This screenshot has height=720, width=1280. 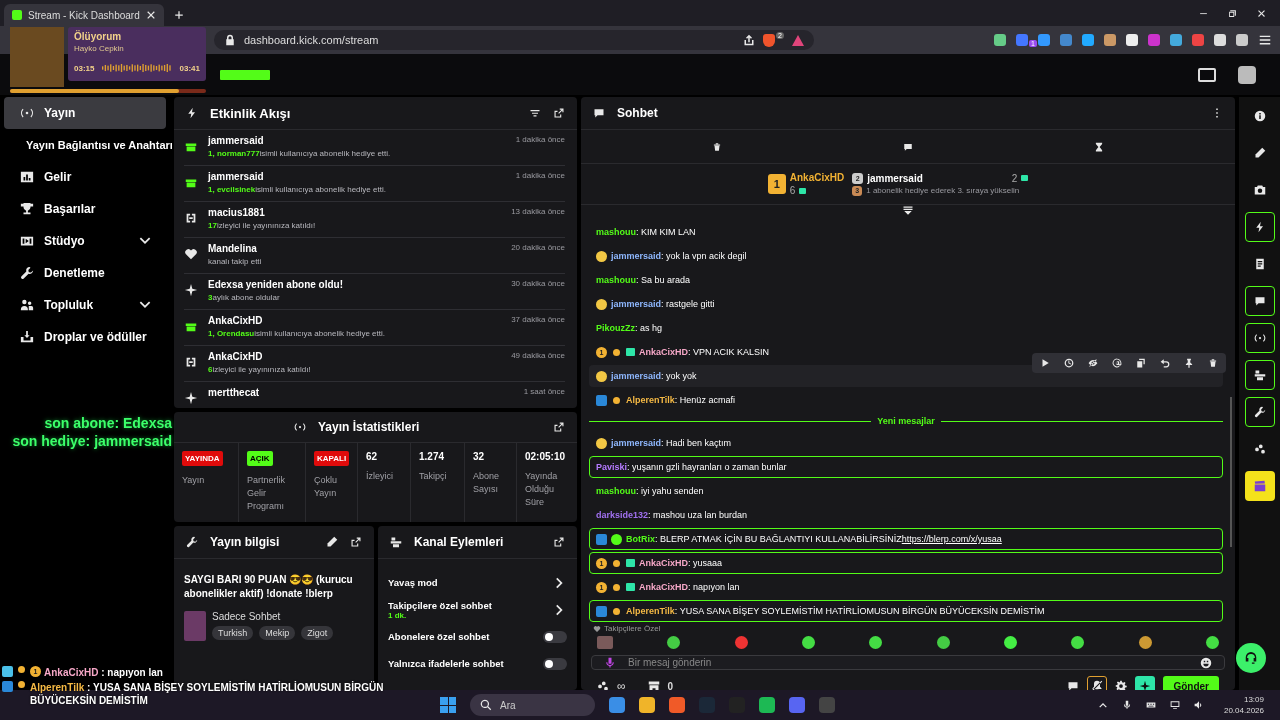 I want to click on chat-input-field: Bir mesaj gönderin, so click(x=908, y=662).